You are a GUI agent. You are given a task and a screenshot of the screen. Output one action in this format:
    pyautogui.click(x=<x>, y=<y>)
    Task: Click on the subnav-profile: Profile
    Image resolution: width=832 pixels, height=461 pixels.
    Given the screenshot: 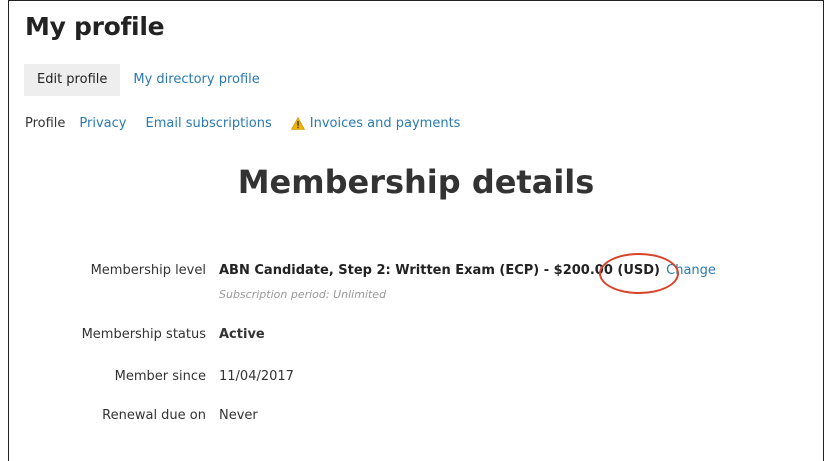 What is the action you would take?
    pyautogui.click(x=45, y=123)
    